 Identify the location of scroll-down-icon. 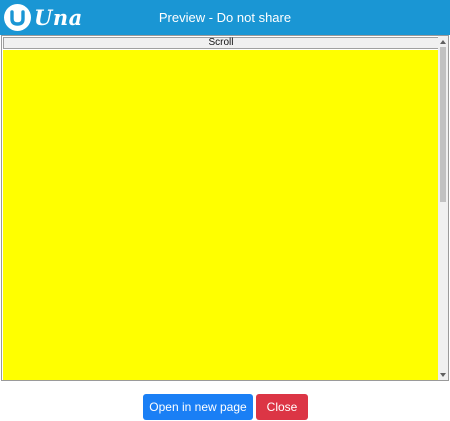
(443, 374).